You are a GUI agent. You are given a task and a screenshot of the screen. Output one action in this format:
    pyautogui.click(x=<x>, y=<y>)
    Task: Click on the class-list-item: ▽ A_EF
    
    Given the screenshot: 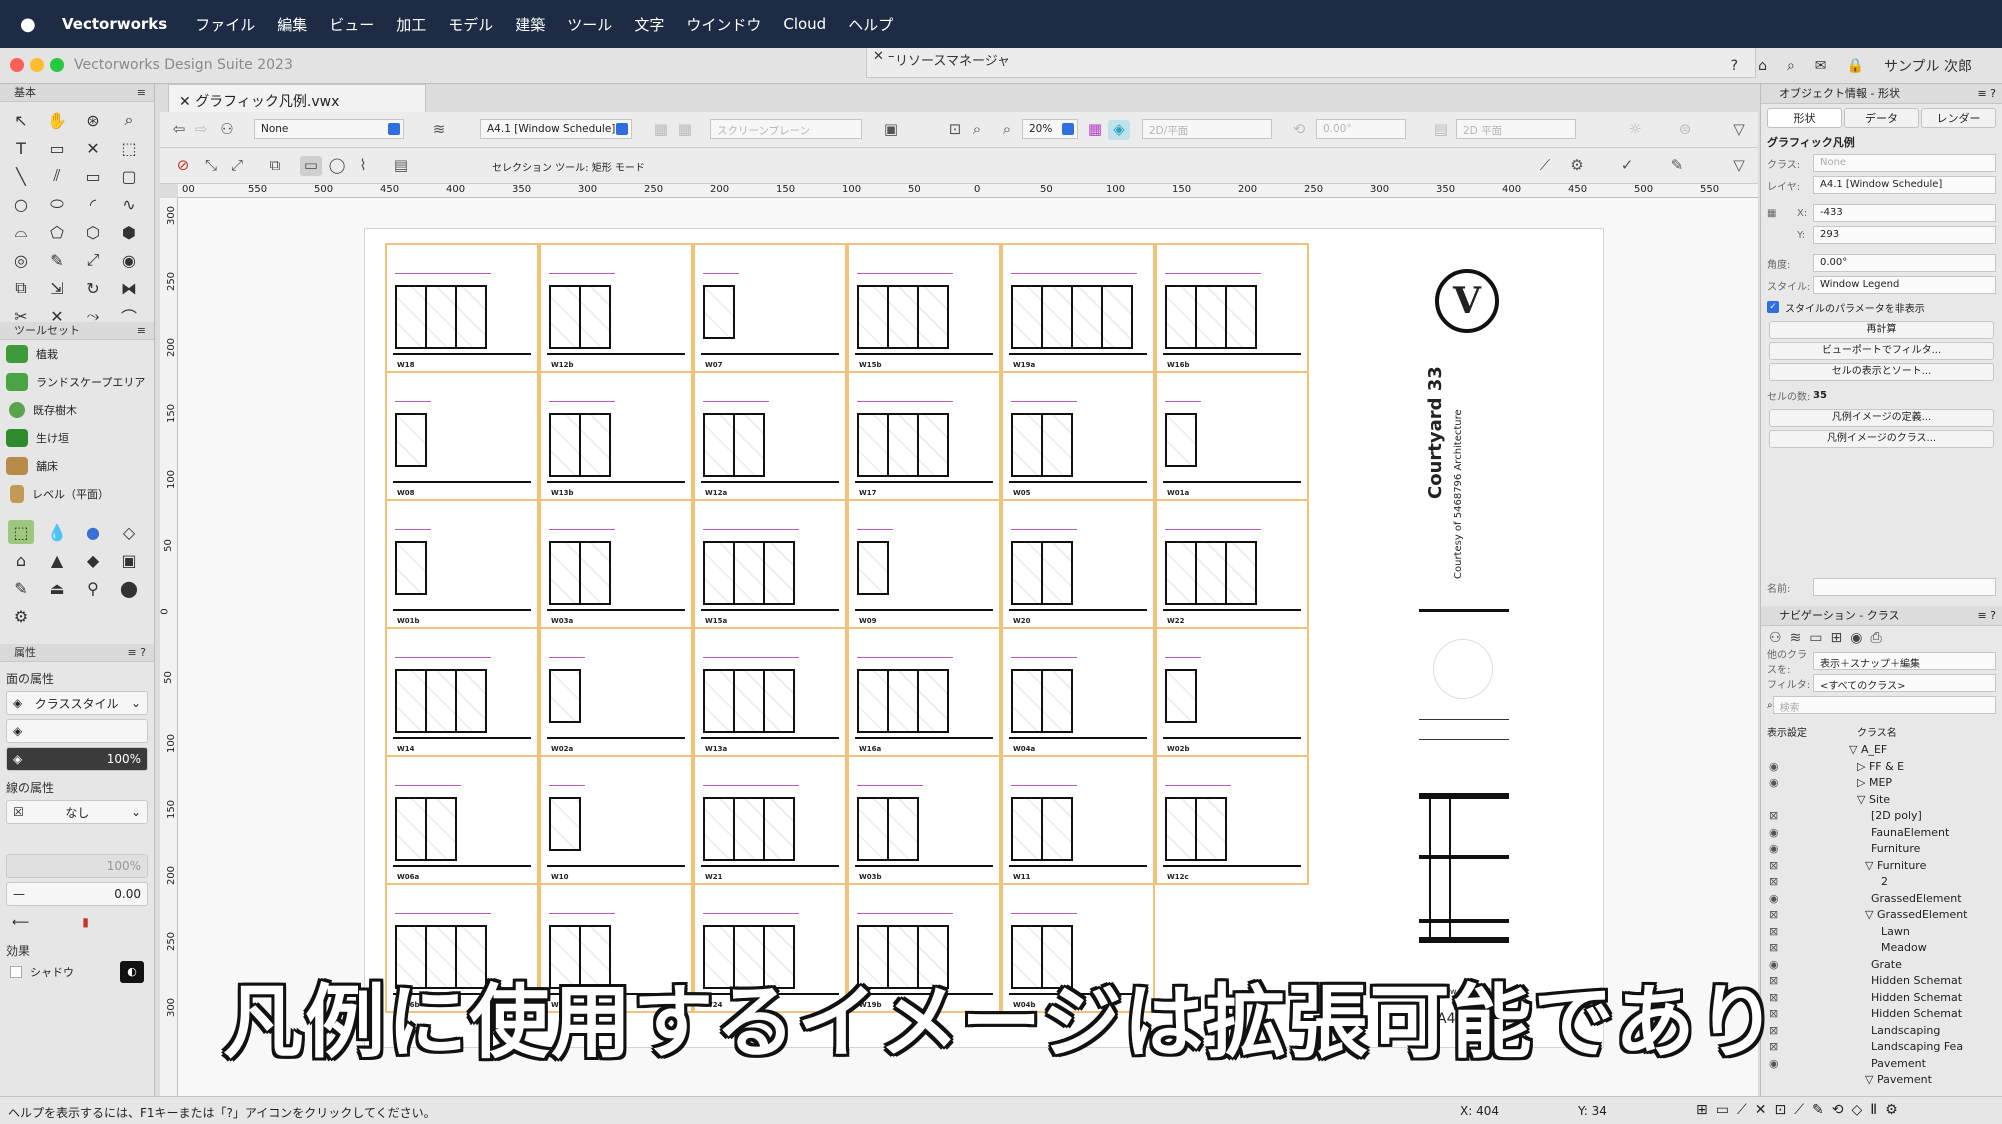 What is the action you would take?
    pyautogui.click(x=1881, y=750)
    